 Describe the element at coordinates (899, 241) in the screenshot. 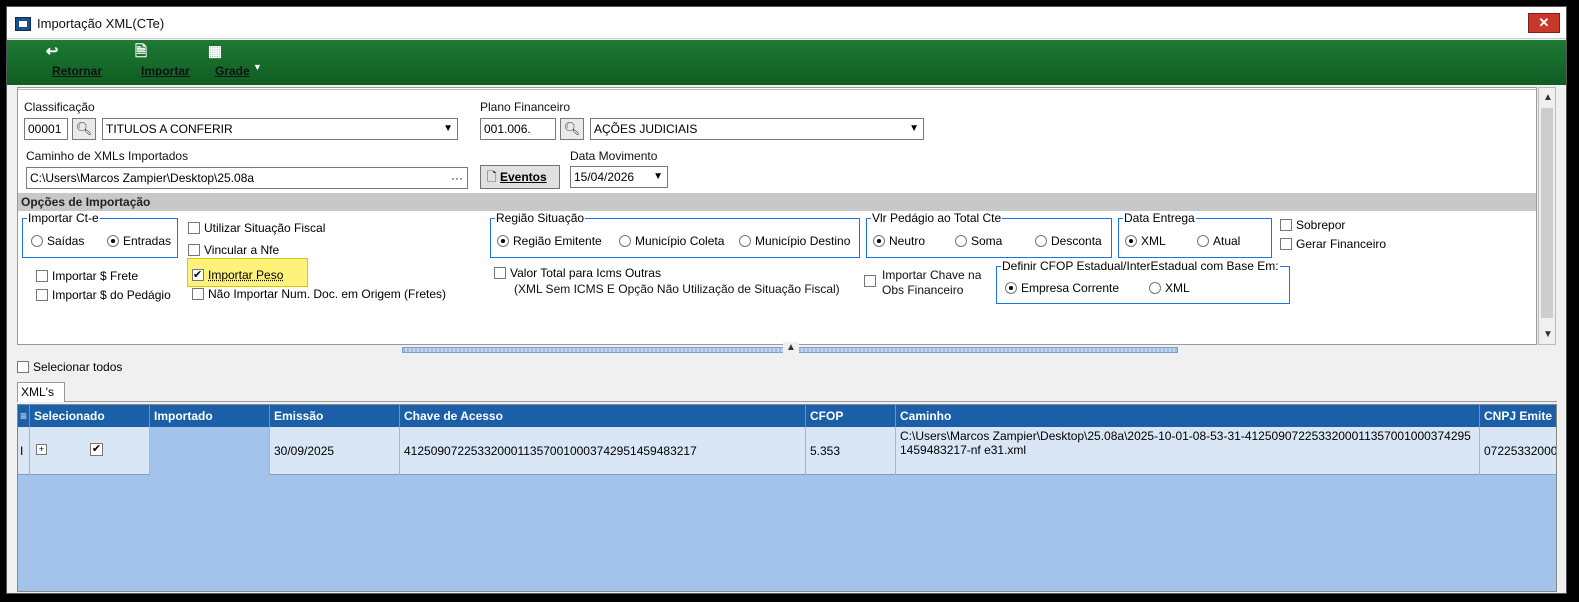

I see `radio-neutro: Neutro` at that location.